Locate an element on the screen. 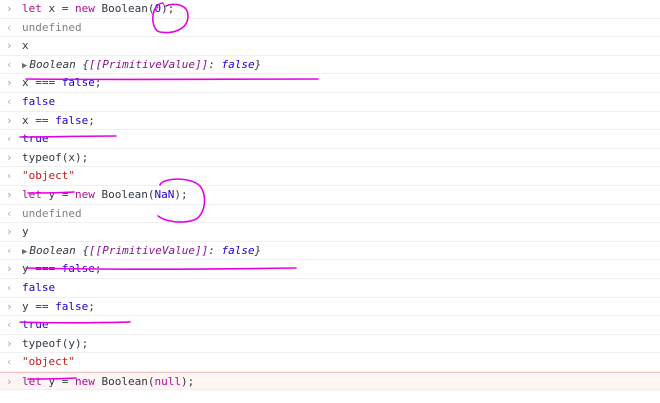 The height and width of the screenshot is (403, 660). console-input-row: › y === false; is located at coordinates (330, 269).